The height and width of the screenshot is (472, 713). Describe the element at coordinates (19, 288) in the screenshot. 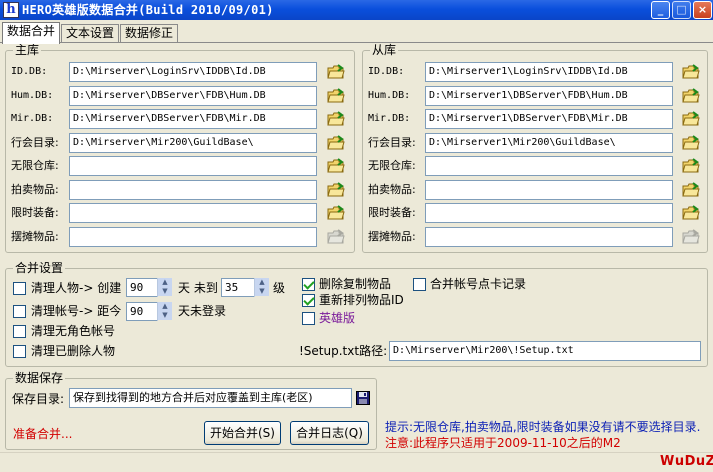

I see `clean-character-checkbox` at that location.